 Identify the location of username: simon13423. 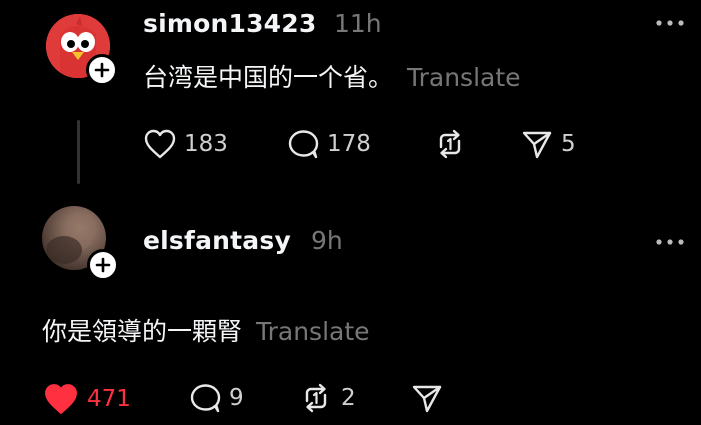
(229, 23).